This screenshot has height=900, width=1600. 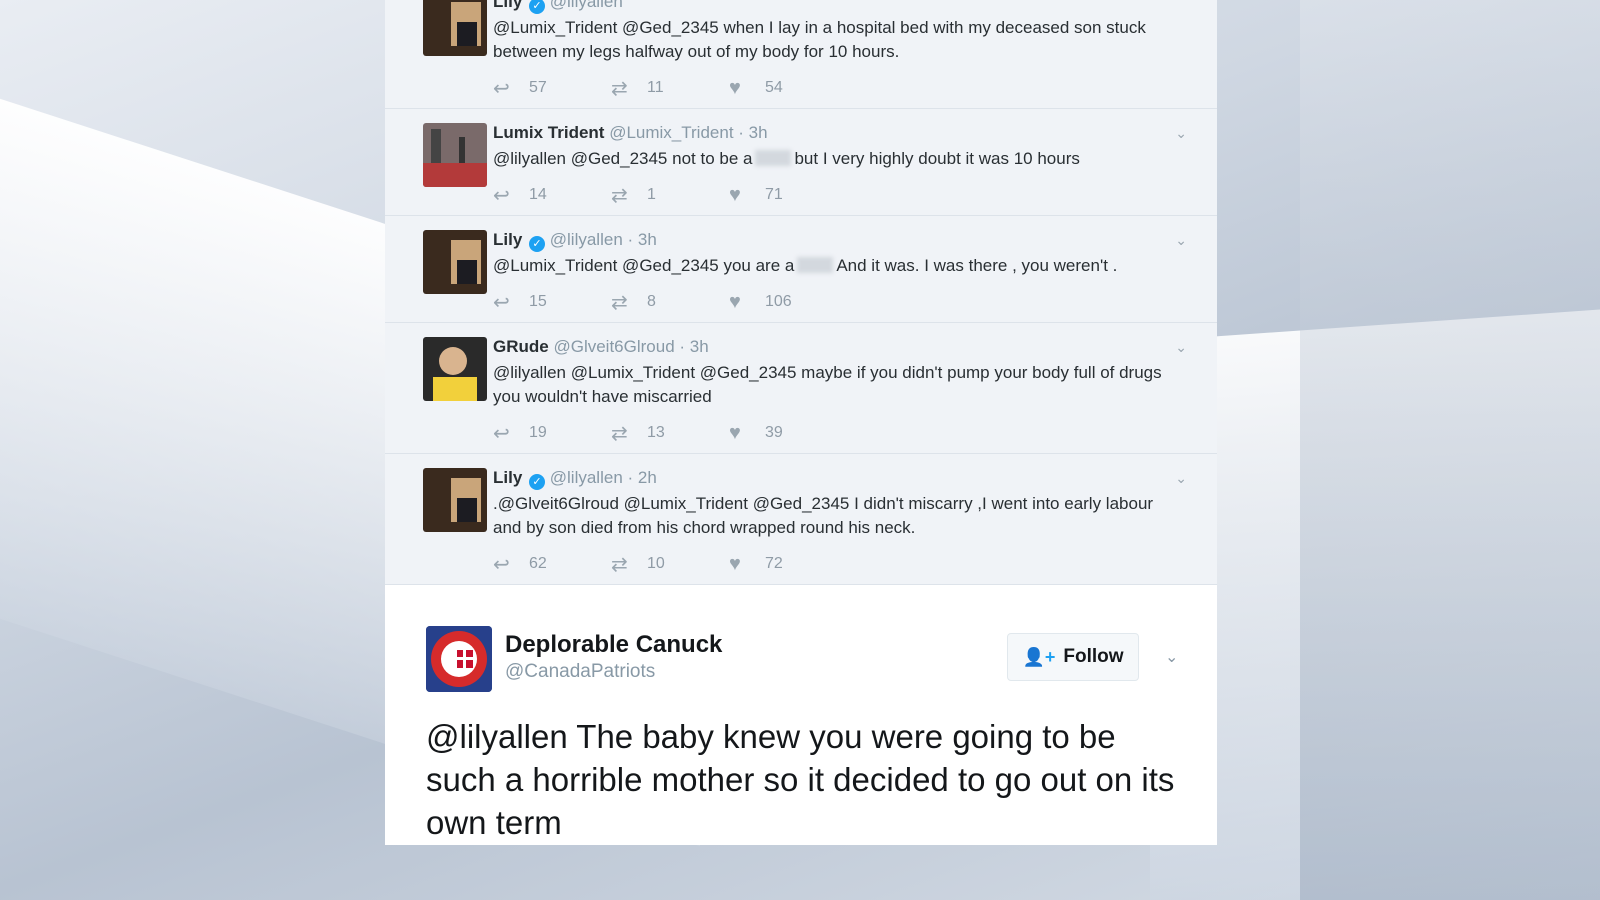 What do you see at coordinates (788, 433) in the screenshot?
I see `like-button: ♥ 39` at bounding box center [788, 433].